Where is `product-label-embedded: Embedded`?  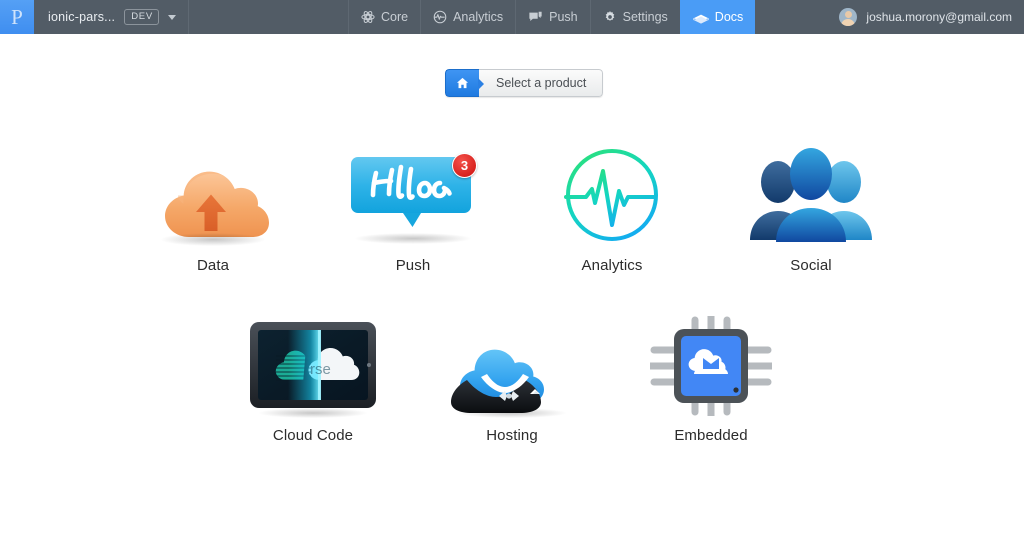
product-label-embedded: Embedded is located at coordinates (711, 435).